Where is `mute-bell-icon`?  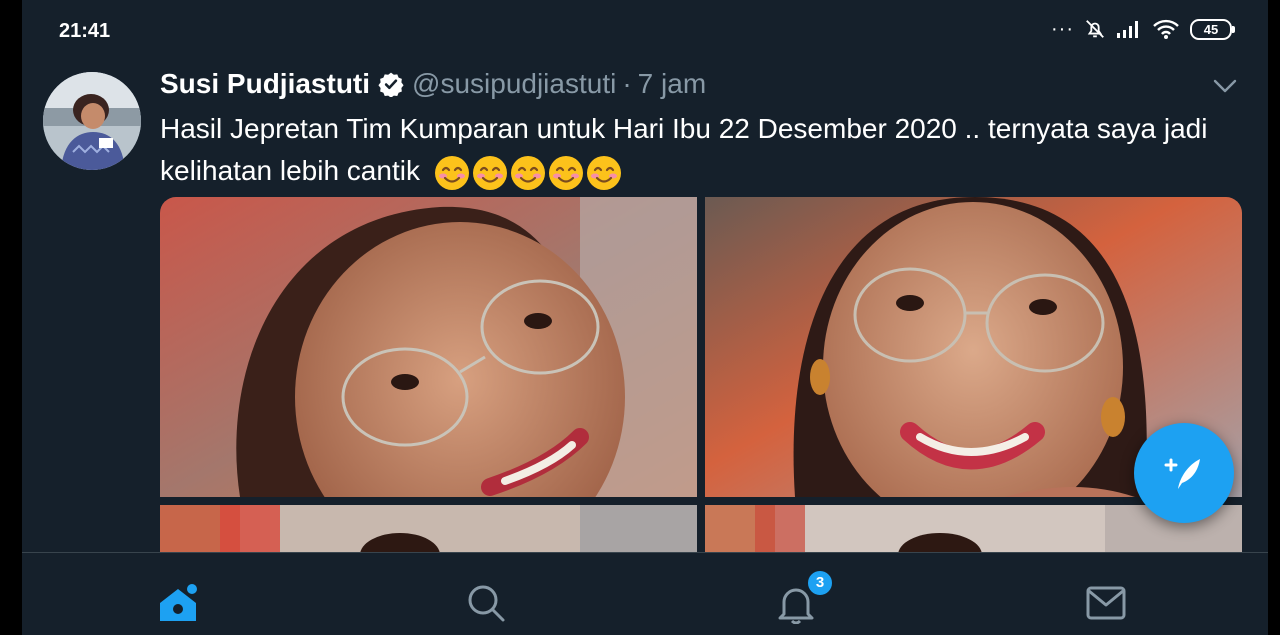
mute-bell-icon is located at coordinates (1095, 29).